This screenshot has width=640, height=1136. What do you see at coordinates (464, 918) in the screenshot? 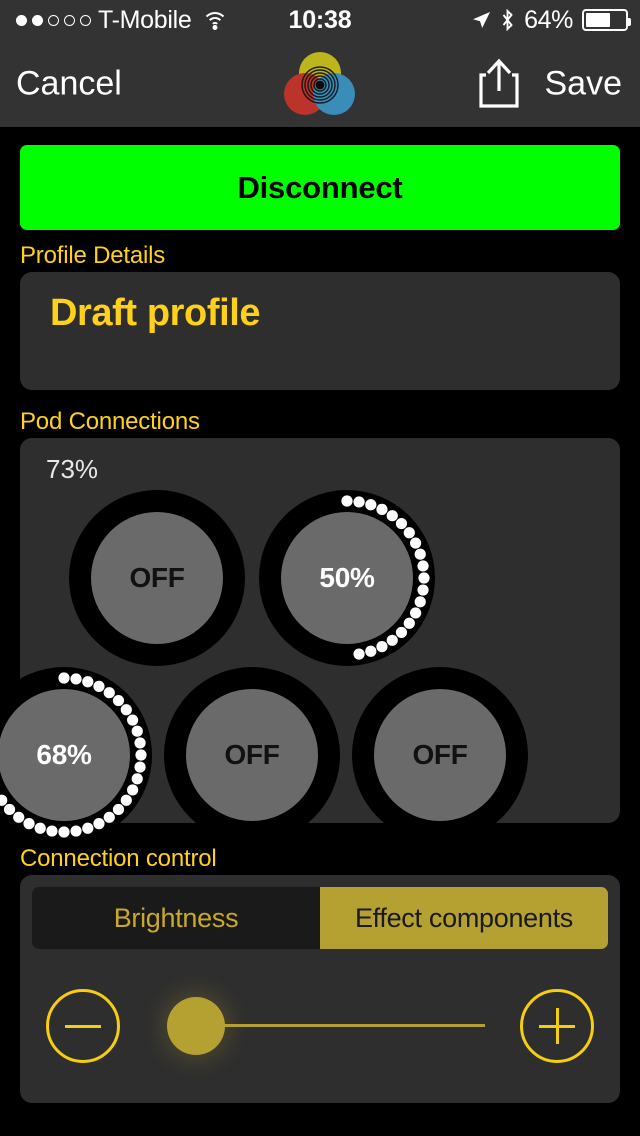
I see `connection-control-tab-2: Effect components` at bounding box center [464, 918].